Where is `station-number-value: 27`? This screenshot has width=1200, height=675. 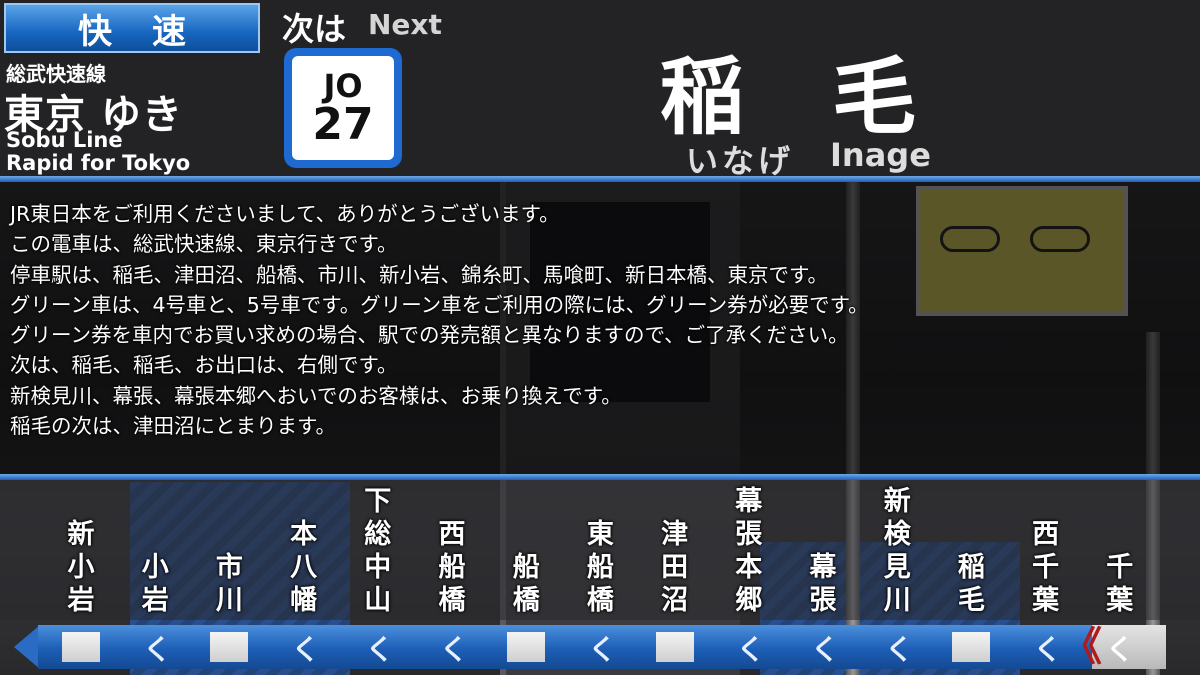
station-number-value: 27 is located at coordinates (343, 124).